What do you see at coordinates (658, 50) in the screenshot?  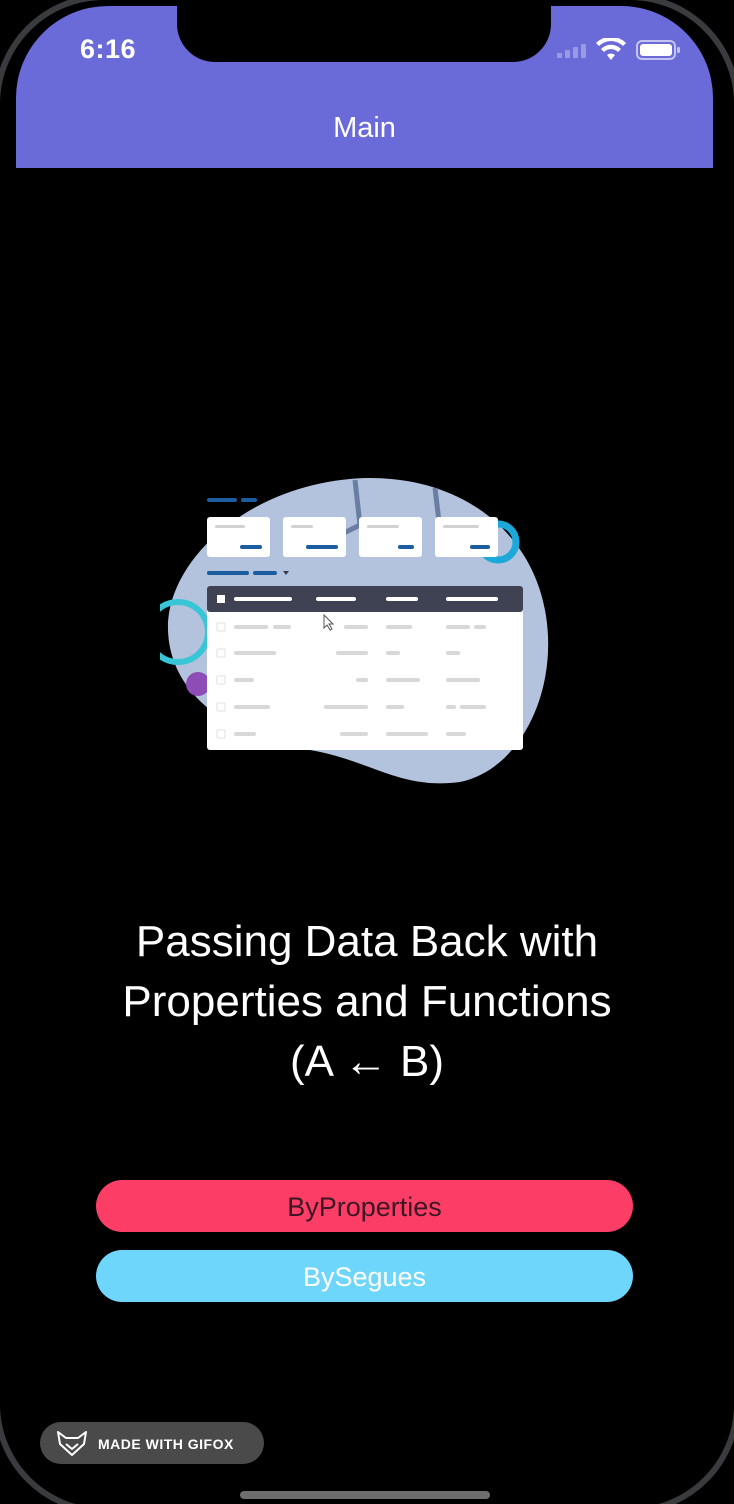 I see `battery-icon` at bounding box center [658, 50].